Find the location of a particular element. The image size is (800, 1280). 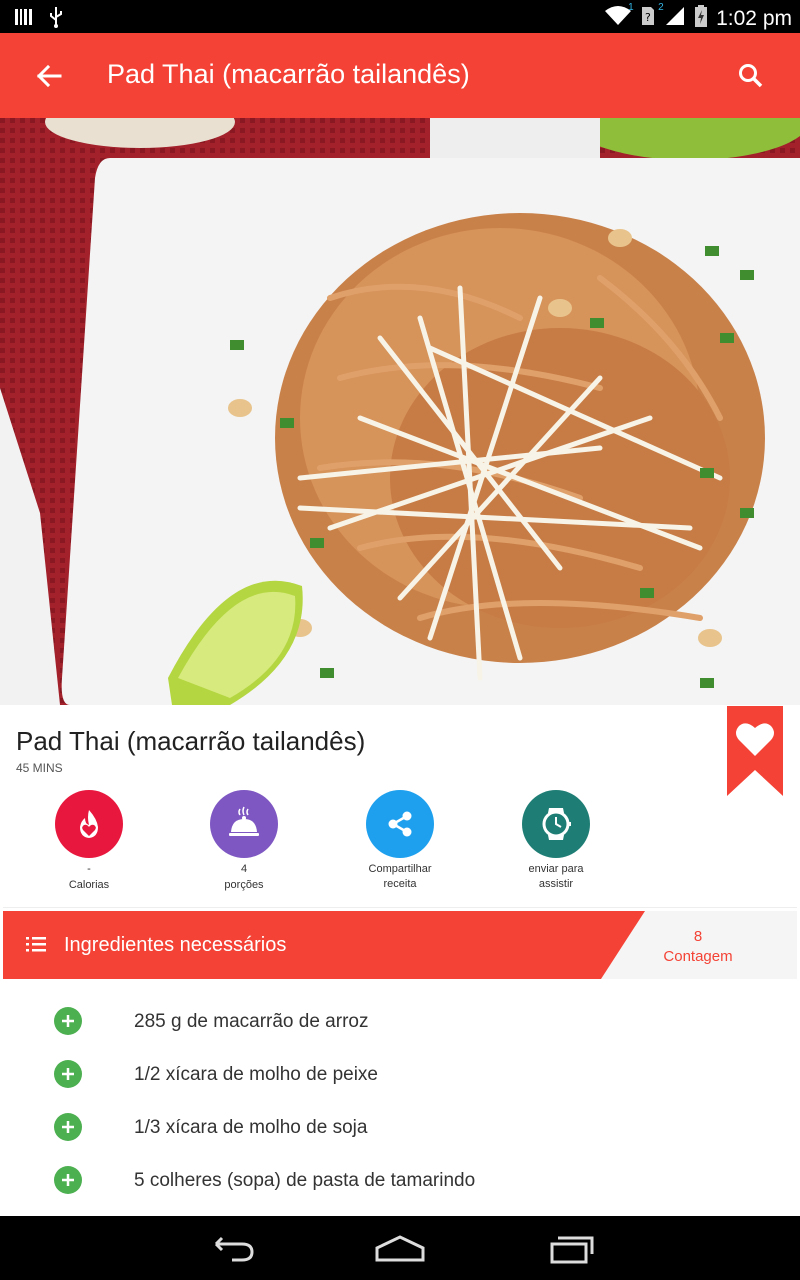

calories-value: - is located at coordinates (89, 869).